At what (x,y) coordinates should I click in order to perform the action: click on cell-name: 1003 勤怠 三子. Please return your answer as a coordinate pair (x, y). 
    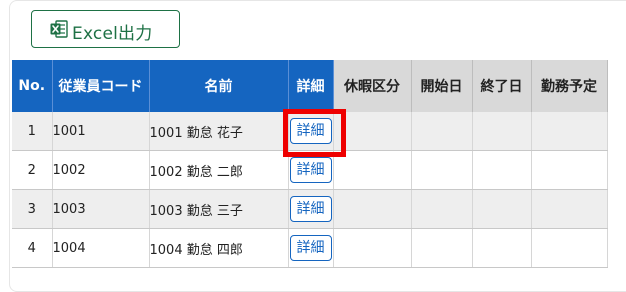
    Looking at the image, I should click on (219, 209).